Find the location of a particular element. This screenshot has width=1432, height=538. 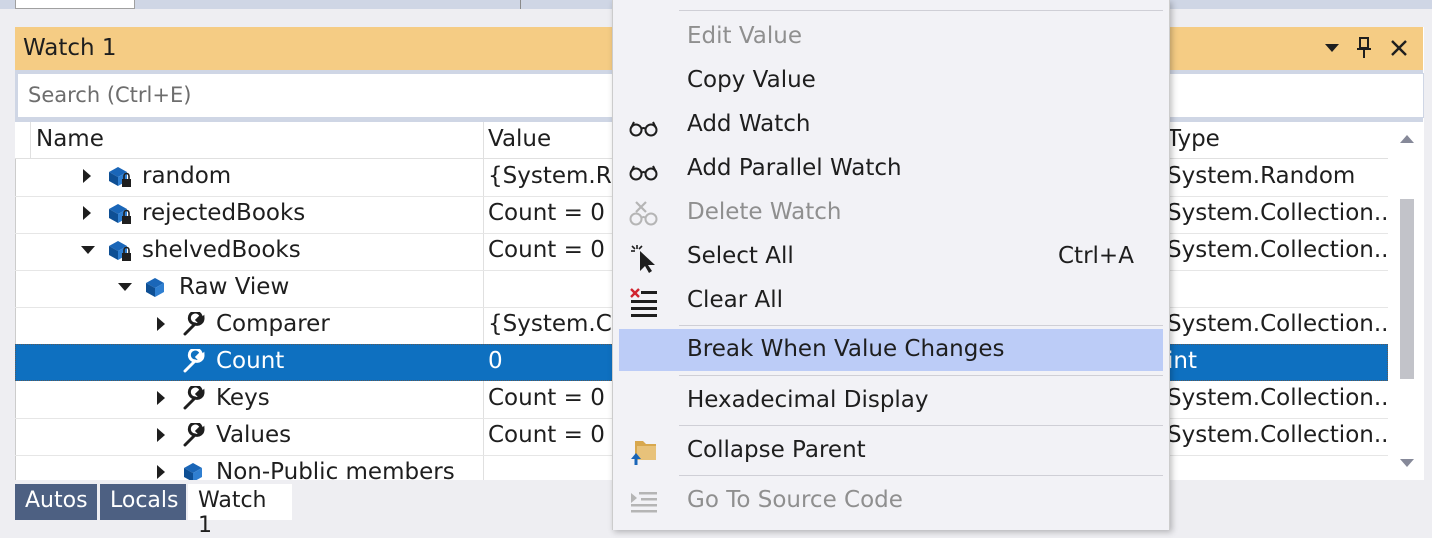

menu-item-edit-value: Edit Value is located at coordinates (891, 37).